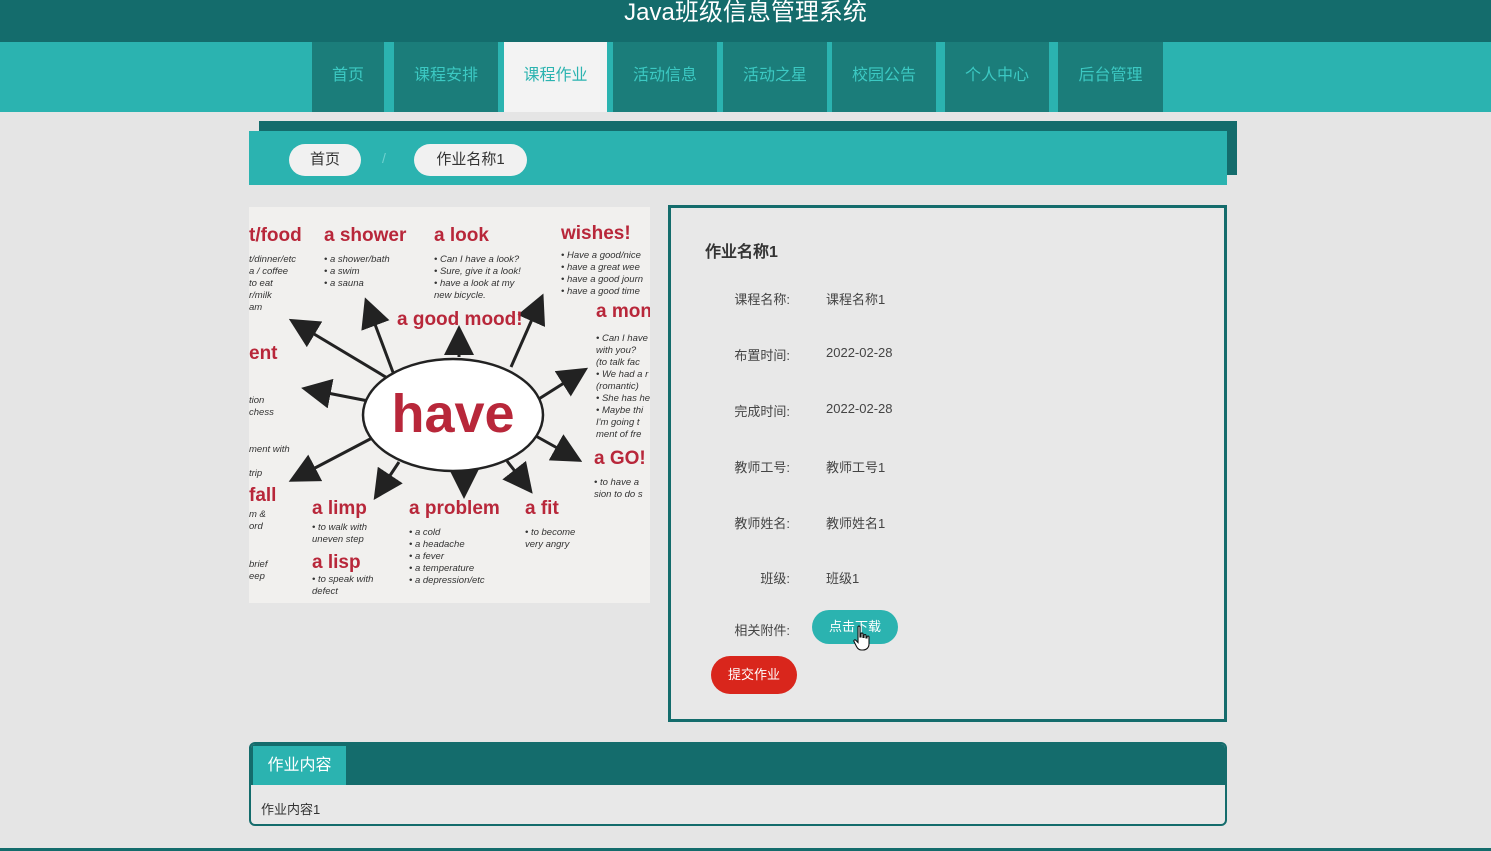 The width and height of the screenshot is (1491, 851). I want to click on content-panel-header, so click(738, 764).